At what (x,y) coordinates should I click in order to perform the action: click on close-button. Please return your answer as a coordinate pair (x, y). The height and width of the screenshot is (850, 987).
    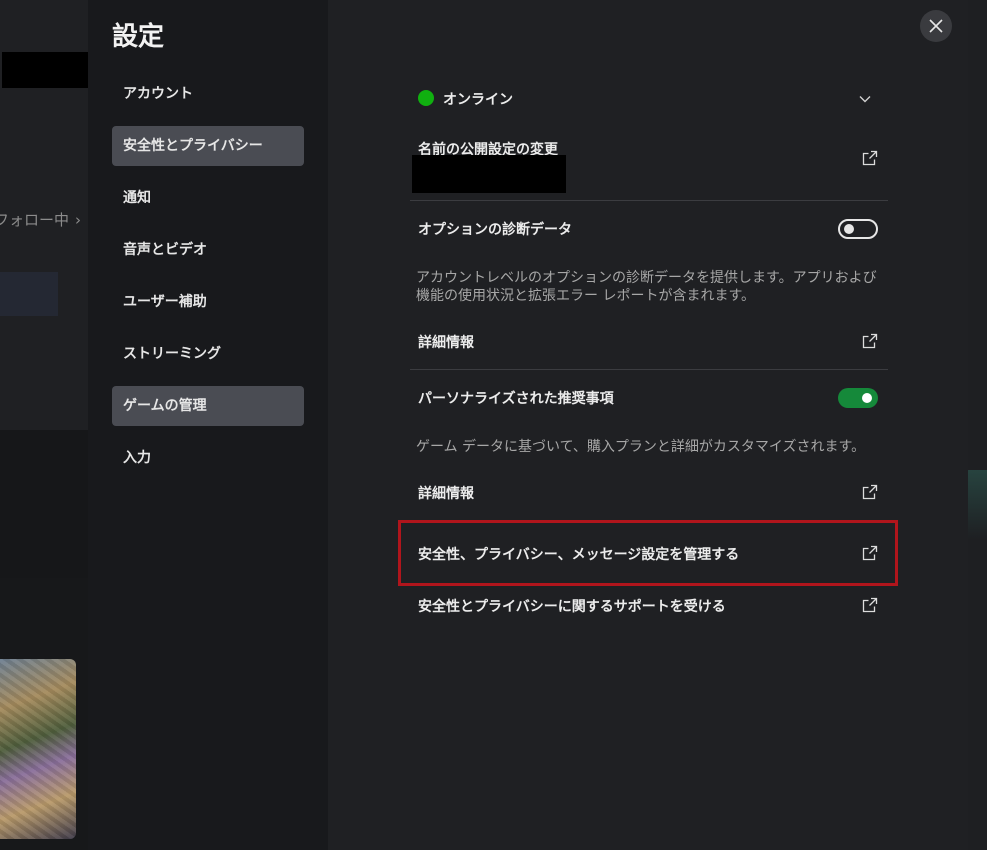
    Looking at the image, I should click on (936, 26).